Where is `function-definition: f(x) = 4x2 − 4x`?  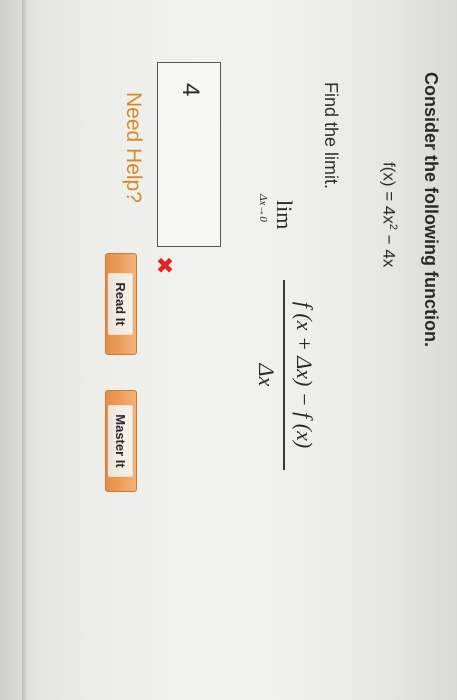
function-definition: f(x) = 4x2 − 4x is located at coordinates (388, 214).